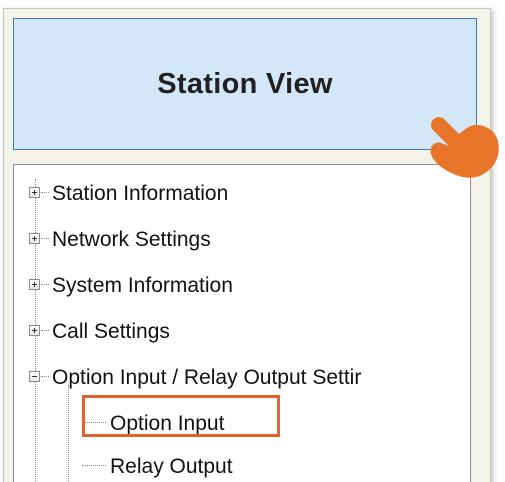  Describe the element at coordinates (142, 285) in the screenshot. I see `tree-item-label: System Information` at that location.